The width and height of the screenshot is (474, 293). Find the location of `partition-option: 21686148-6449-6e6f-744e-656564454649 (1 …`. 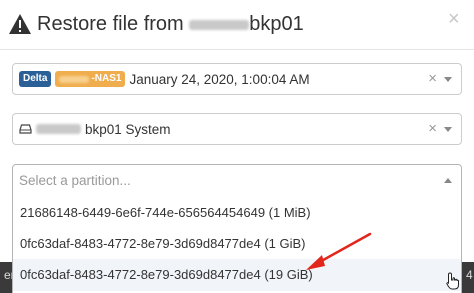

partition-option: 21686148-6449-6e6f-744e-656564454649 (1 … is located at coordinates (237, 213).